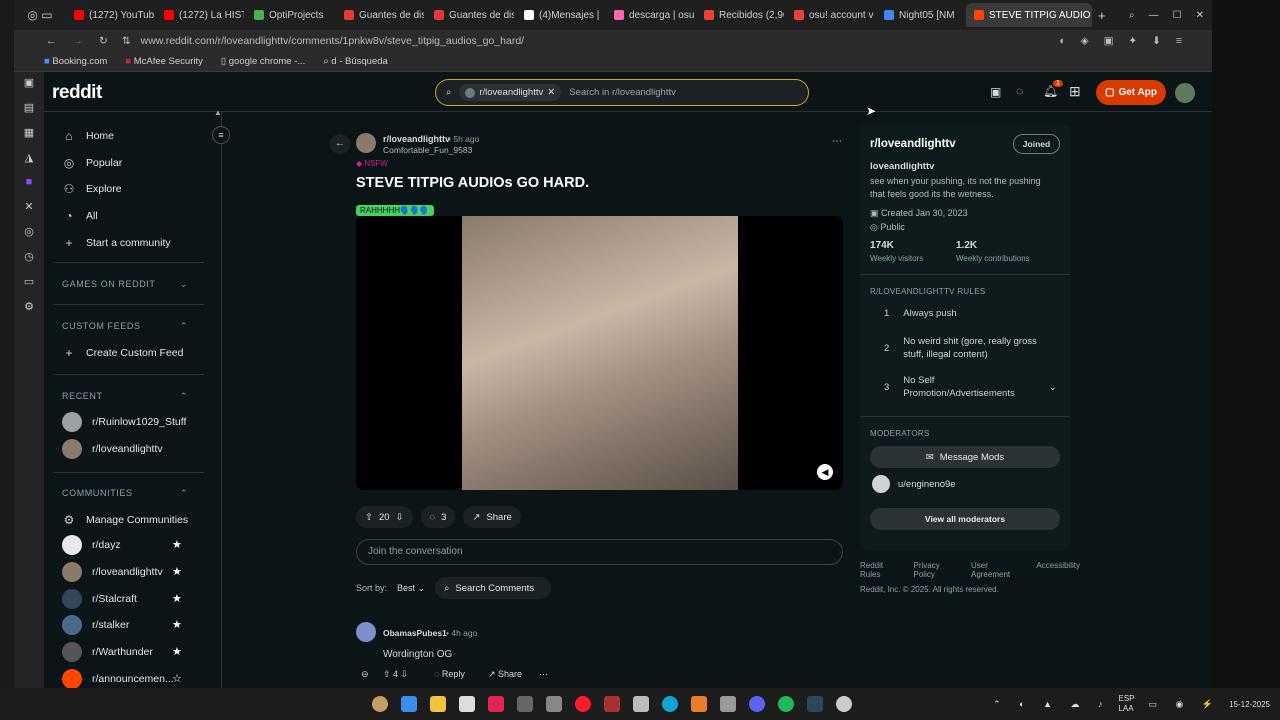 This screenshot has height=720, width=1280. Describe the element at coordinates (999, 570) in the screenshot. I see `footer-link: User Agreement` at that location.